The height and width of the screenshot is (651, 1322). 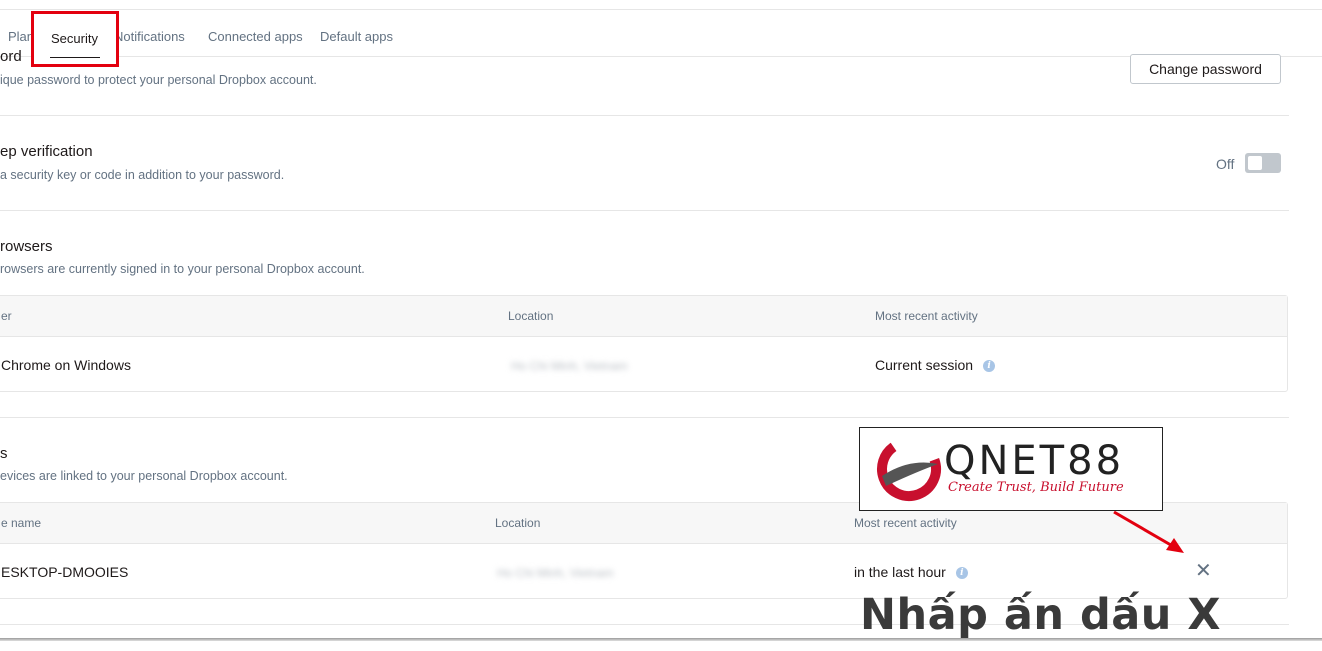 What do you see at coordinates (555, 573) in the screenshot?
I see `device-location-blurred: Ho Chi Minh, Vietnam` at bounding box center [555, 573].